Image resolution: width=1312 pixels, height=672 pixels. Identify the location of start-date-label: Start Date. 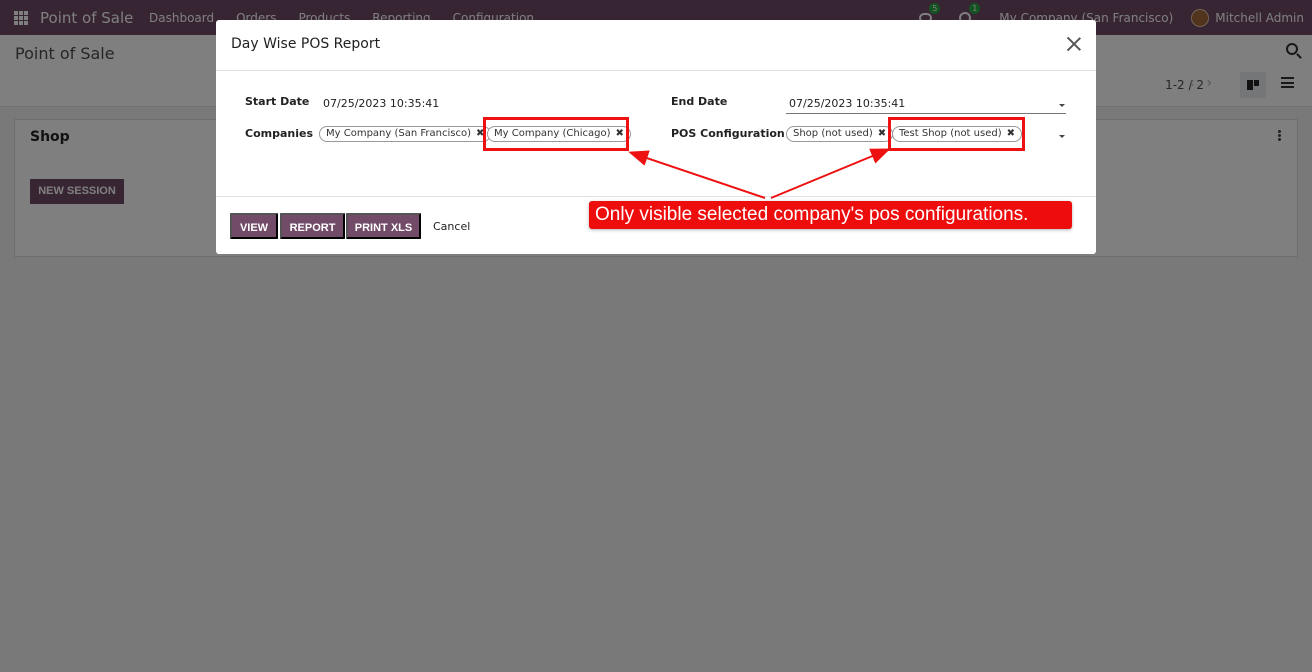
(277, 101).